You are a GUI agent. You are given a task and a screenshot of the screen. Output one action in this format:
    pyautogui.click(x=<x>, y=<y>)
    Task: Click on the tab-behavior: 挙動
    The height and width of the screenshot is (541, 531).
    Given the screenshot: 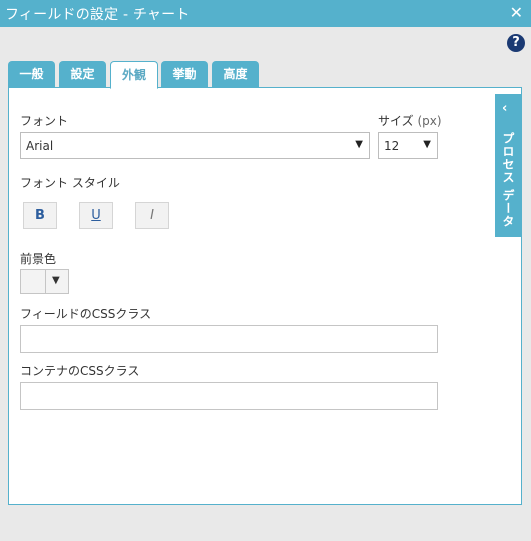 What is the action you would take?
    pyautogui.click(x=184, y=74)
    